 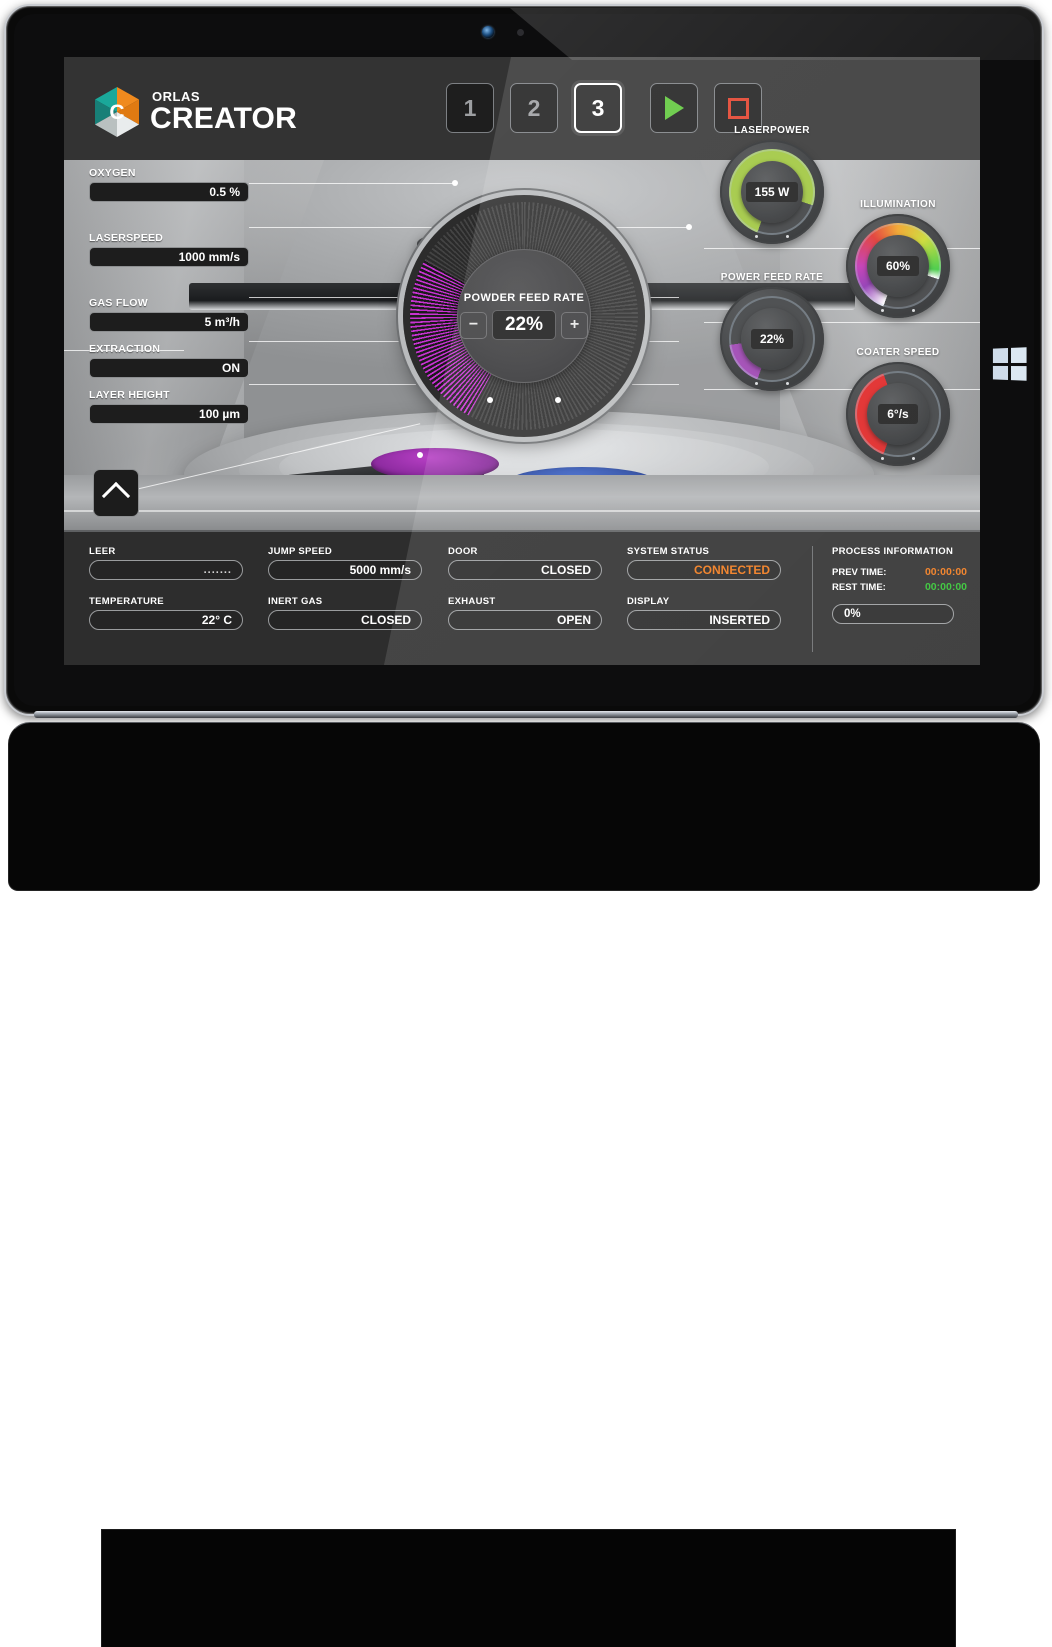 I want to click on rest-time-value: 00:00:00, so click(x=945, y=587).